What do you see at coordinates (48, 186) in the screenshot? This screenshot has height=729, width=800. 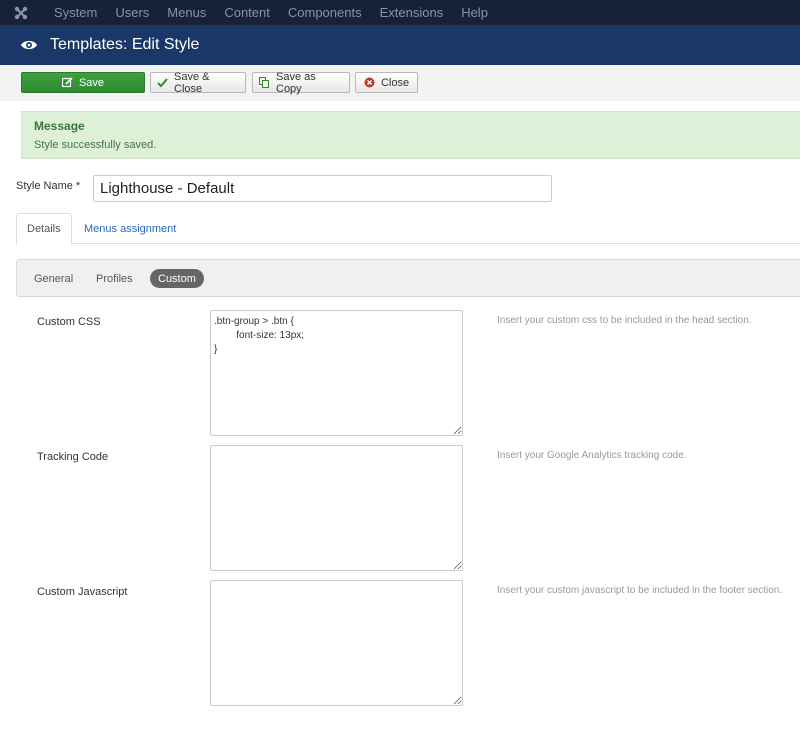 I see `style-name-label: Style Name *` at bounding box center [48, 186].